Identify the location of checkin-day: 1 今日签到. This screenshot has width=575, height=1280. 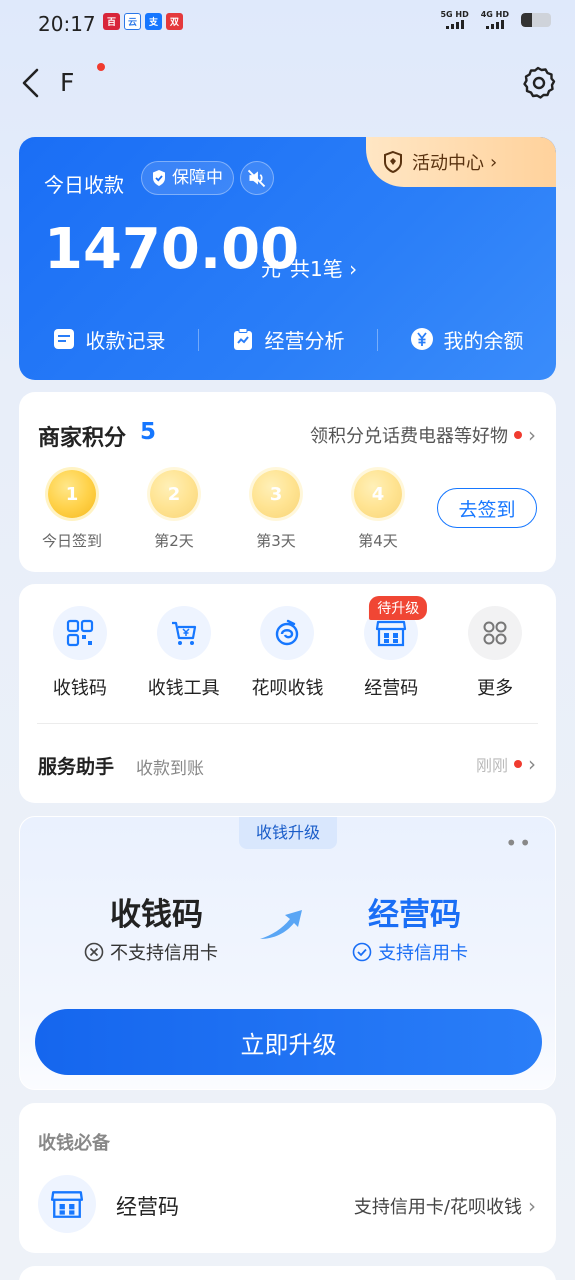
(72, 510).